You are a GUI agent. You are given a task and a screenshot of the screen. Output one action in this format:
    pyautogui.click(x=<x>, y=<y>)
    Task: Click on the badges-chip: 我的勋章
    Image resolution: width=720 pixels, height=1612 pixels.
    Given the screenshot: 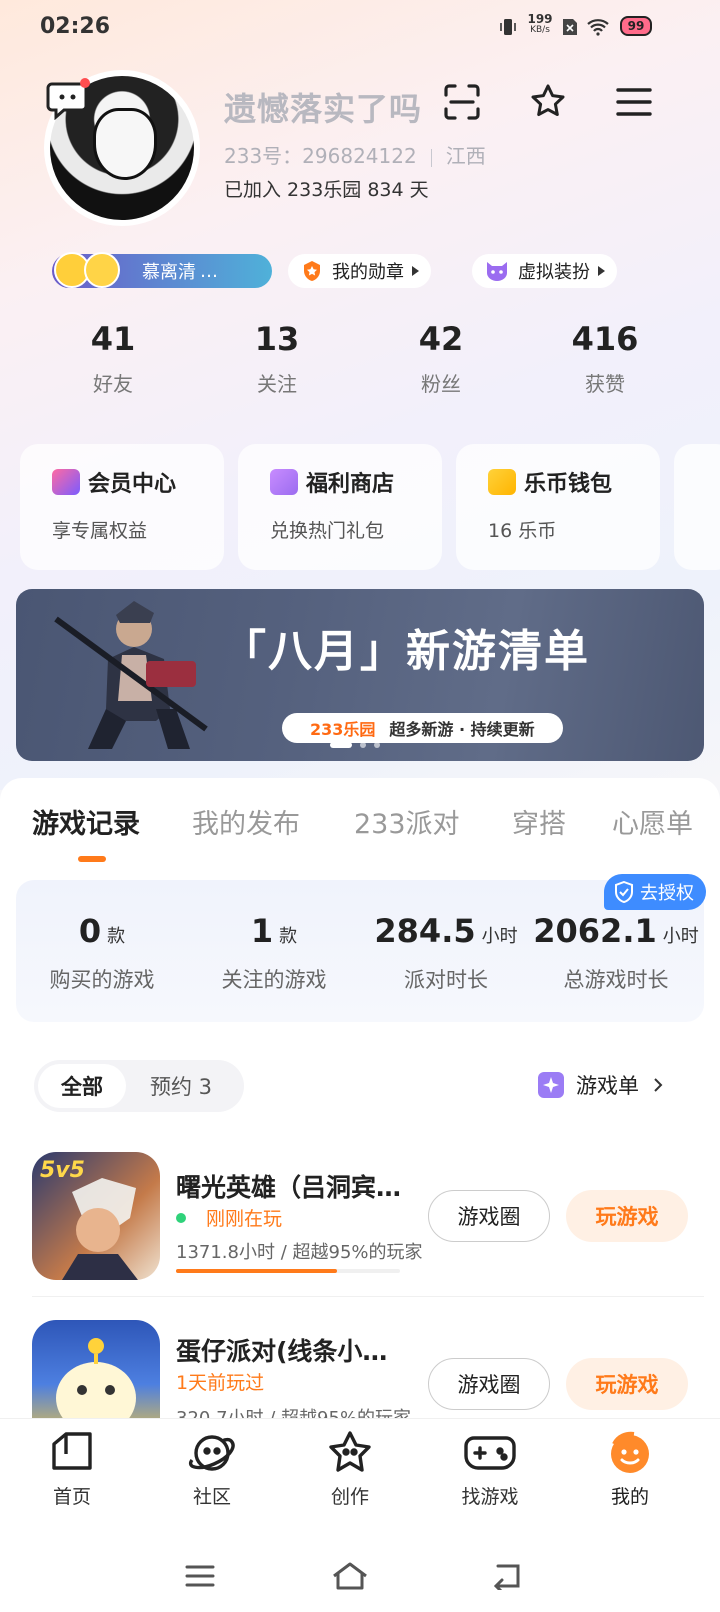 What is the action you would take?
    pyautogui.click(x=359, y=271)
    